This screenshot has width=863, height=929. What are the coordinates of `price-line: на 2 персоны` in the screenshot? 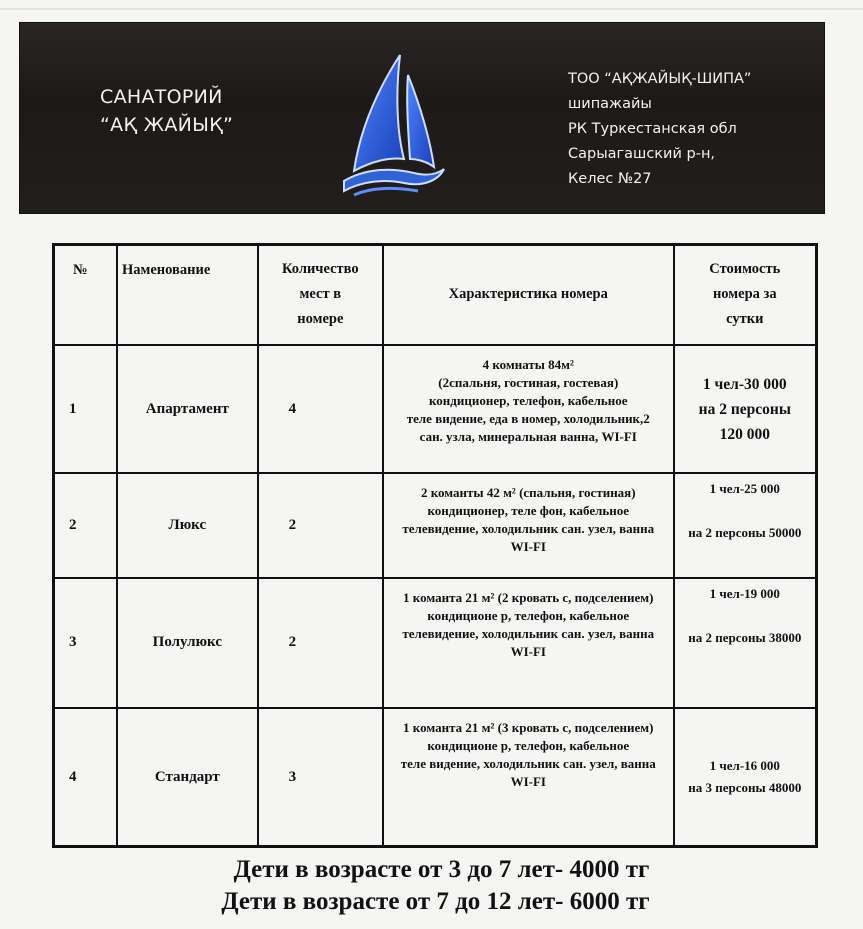 It's located at (744, 409).